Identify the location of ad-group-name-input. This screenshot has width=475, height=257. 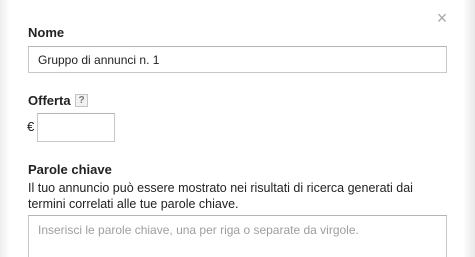
(237, 59).